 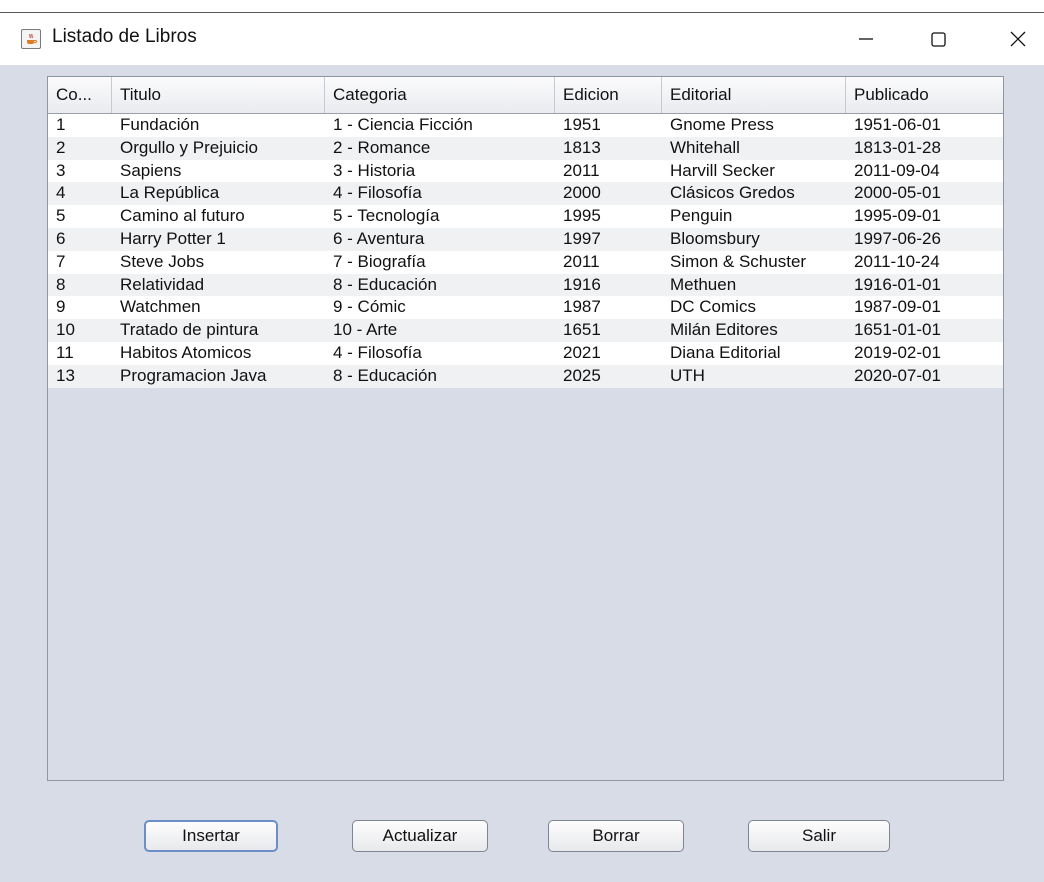 I want to click on cell-edition: 2021, so click(x=582, y=352).